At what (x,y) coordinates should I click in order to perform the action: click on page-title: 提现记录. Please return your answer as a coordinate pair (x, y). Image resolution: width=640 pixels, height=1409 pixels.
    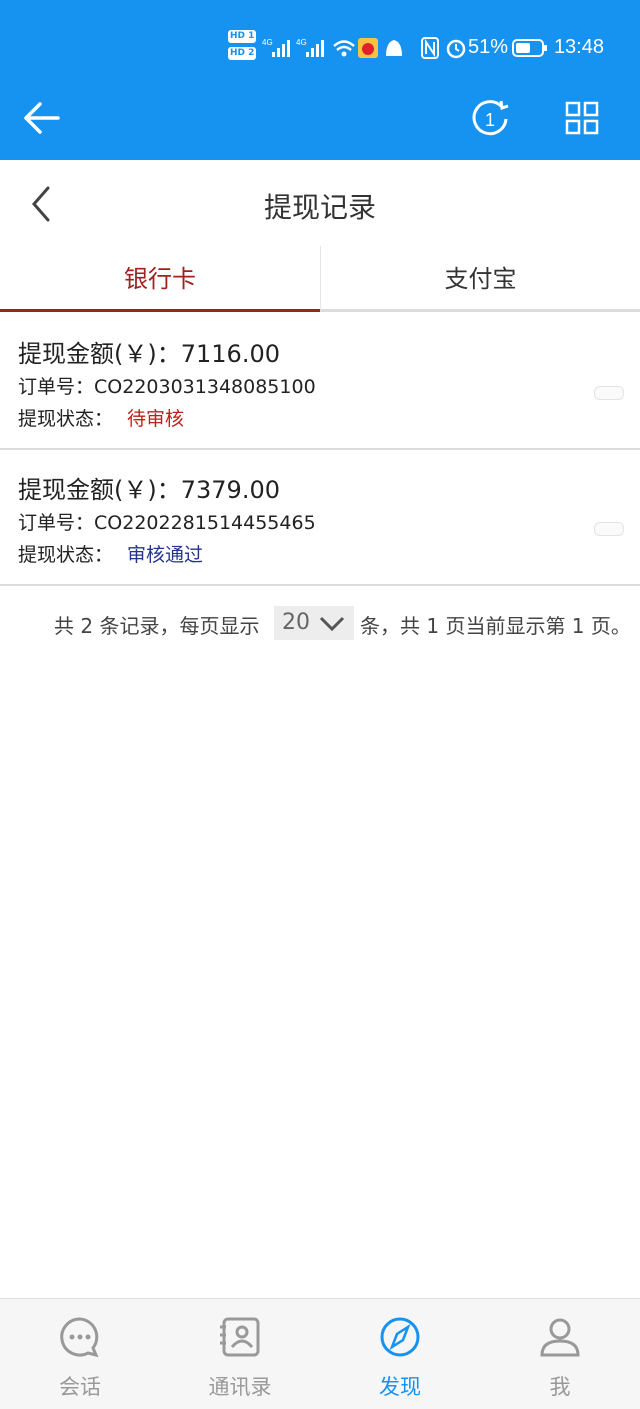
    Looking at the image, I should click on (319, 207).